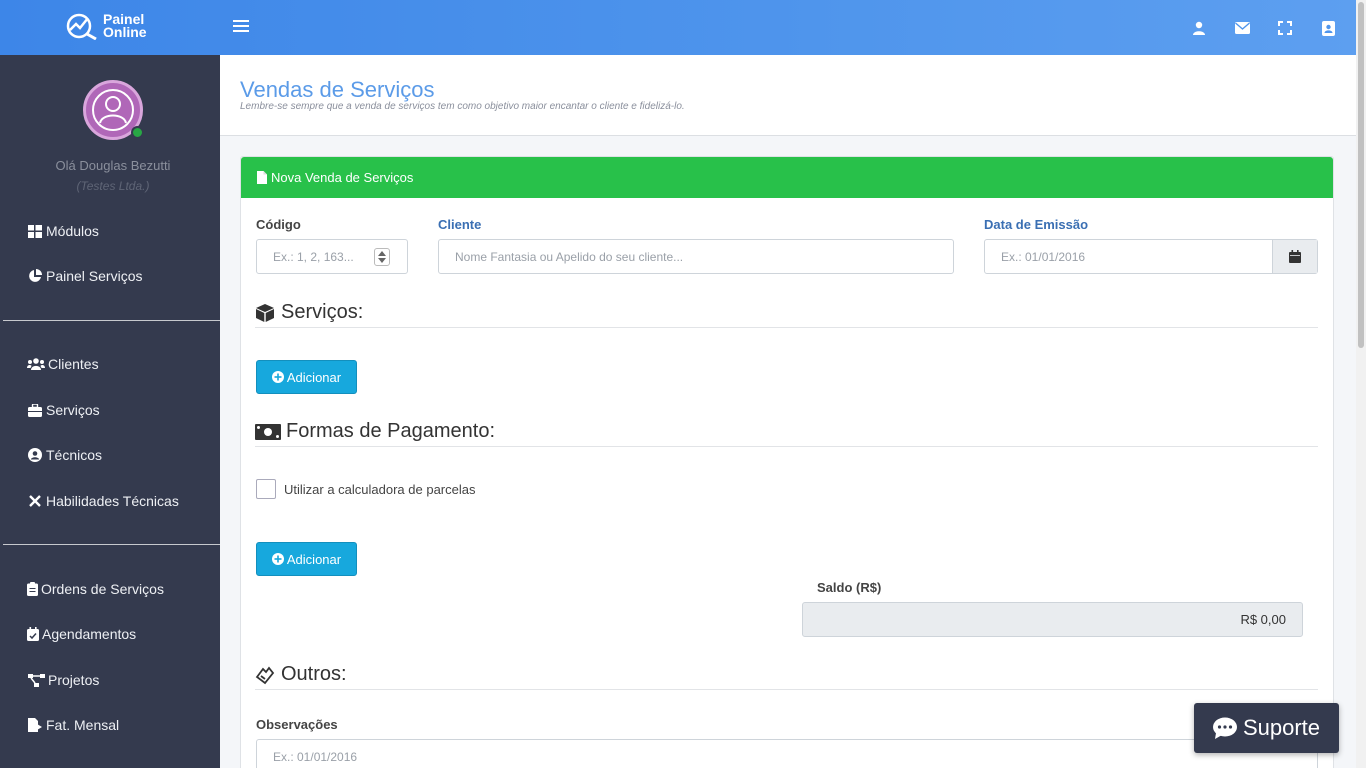 The width and height of the screenshot is (1366, 768). What do you see at coordinates (1285, 28) in the screenshot?
I see `fullscreen-icon` at bounding box center [1285, 28].